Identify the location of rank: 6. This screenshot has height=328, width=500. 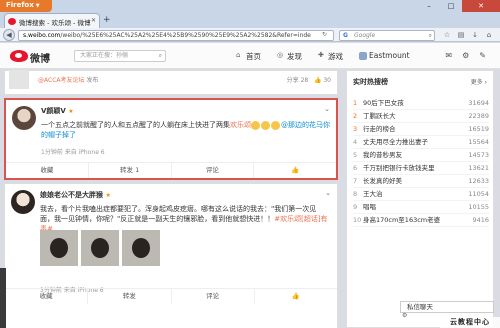
(355, 168).